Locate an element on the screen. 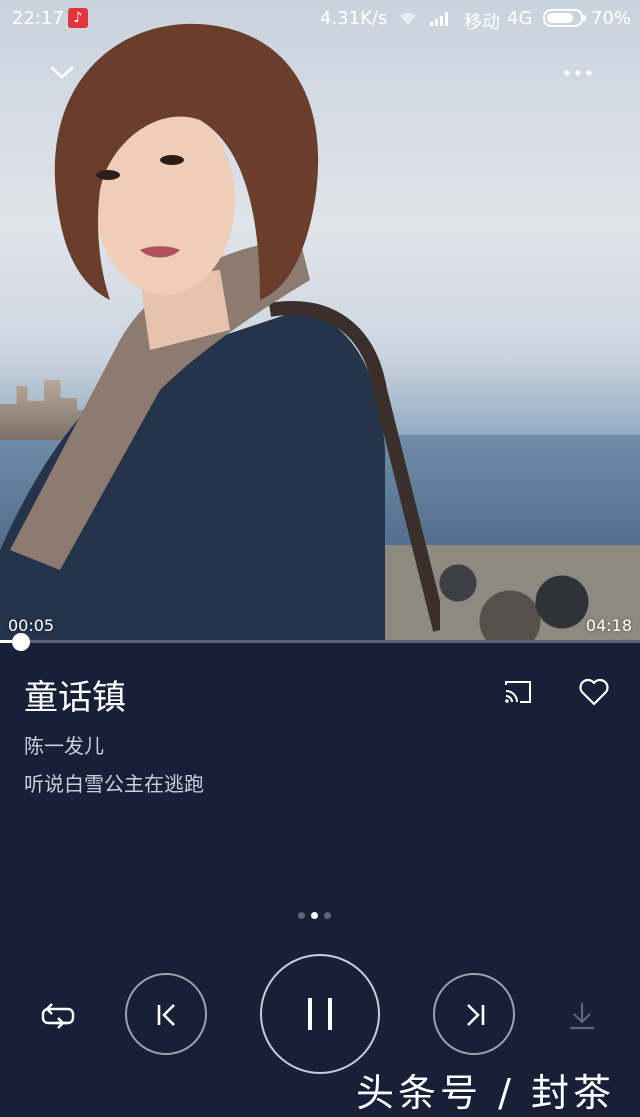 The height and width of the screenshot is (1117, 640). status-battery: 70% is located at coordinates (611, 18).